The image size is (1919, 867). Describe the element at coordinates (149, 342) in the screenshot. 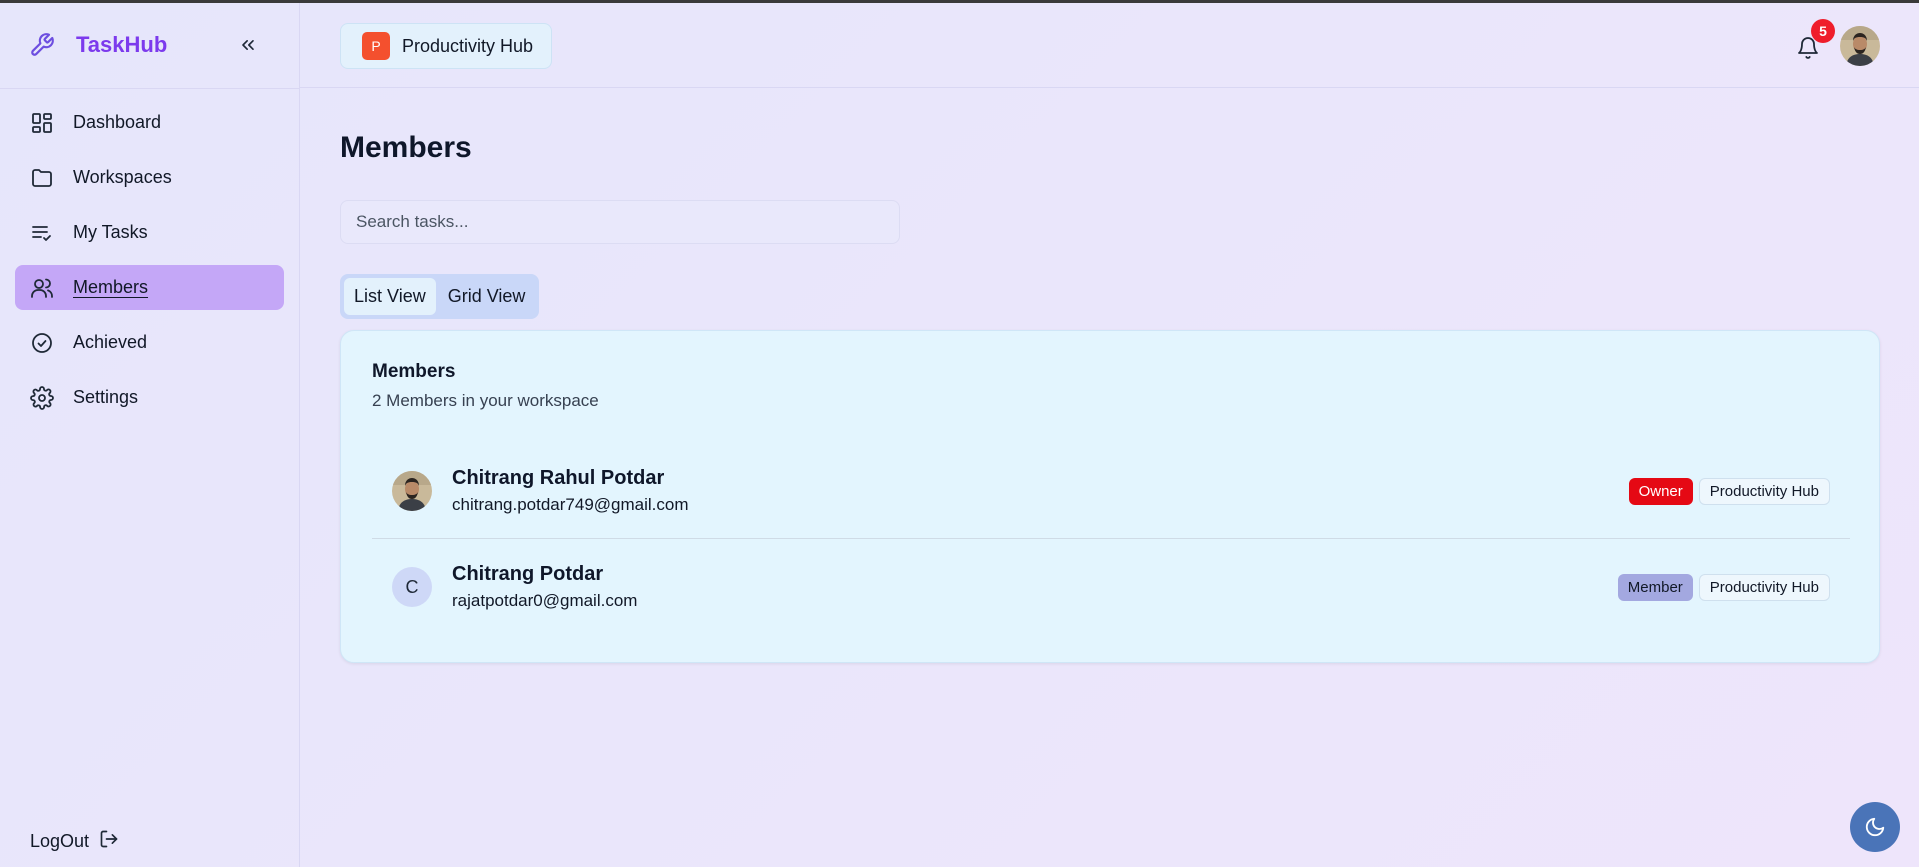

I see `sidebar-item-achieved: Achieved` at that location.